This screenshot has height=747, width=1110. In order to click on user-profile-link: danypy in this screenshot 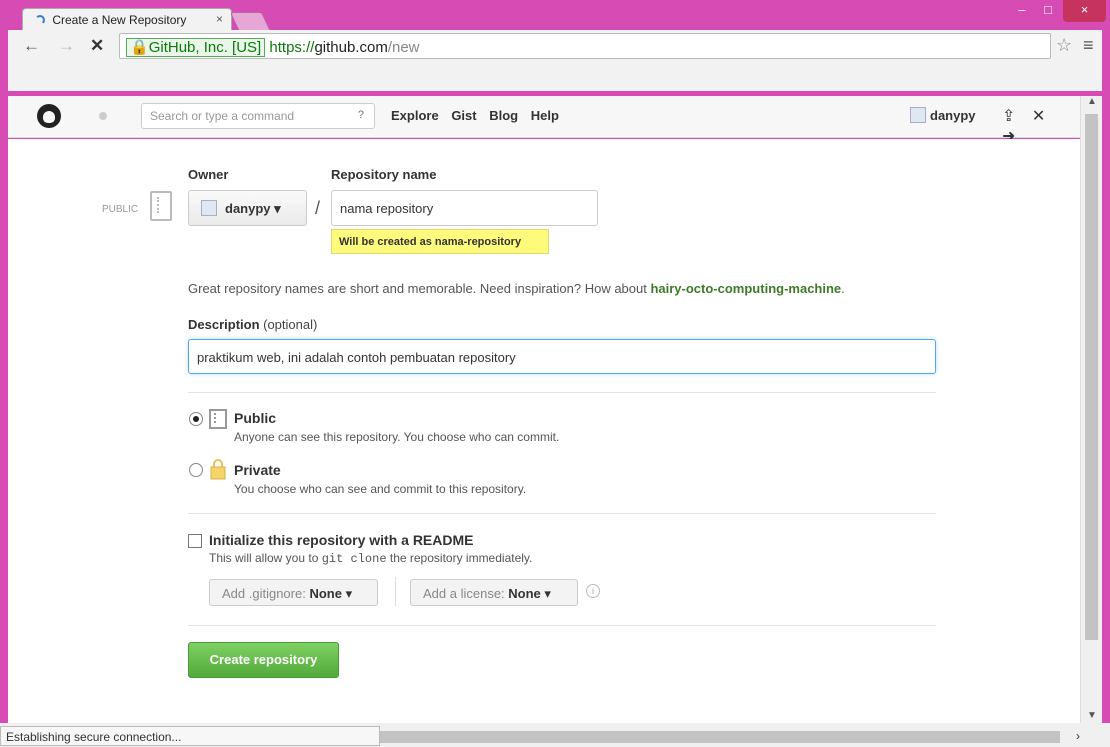, I will do `click(943, 115)`.